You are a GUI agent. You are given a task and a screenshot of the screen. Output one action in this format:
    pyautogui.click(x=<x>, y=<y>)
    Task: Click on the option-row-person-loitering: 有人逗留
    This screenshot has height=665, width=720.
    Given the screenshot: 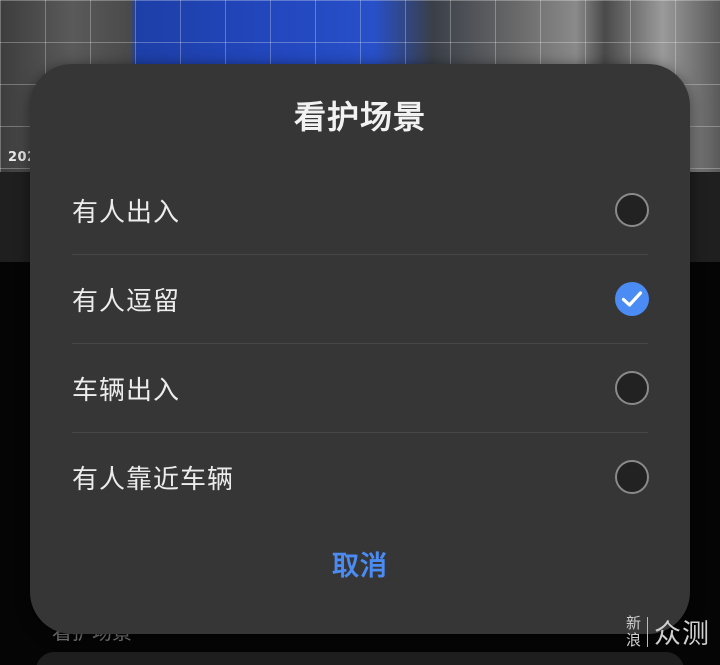 What is the action you would take?
    pyautogui.click(x=360, y=299)
    